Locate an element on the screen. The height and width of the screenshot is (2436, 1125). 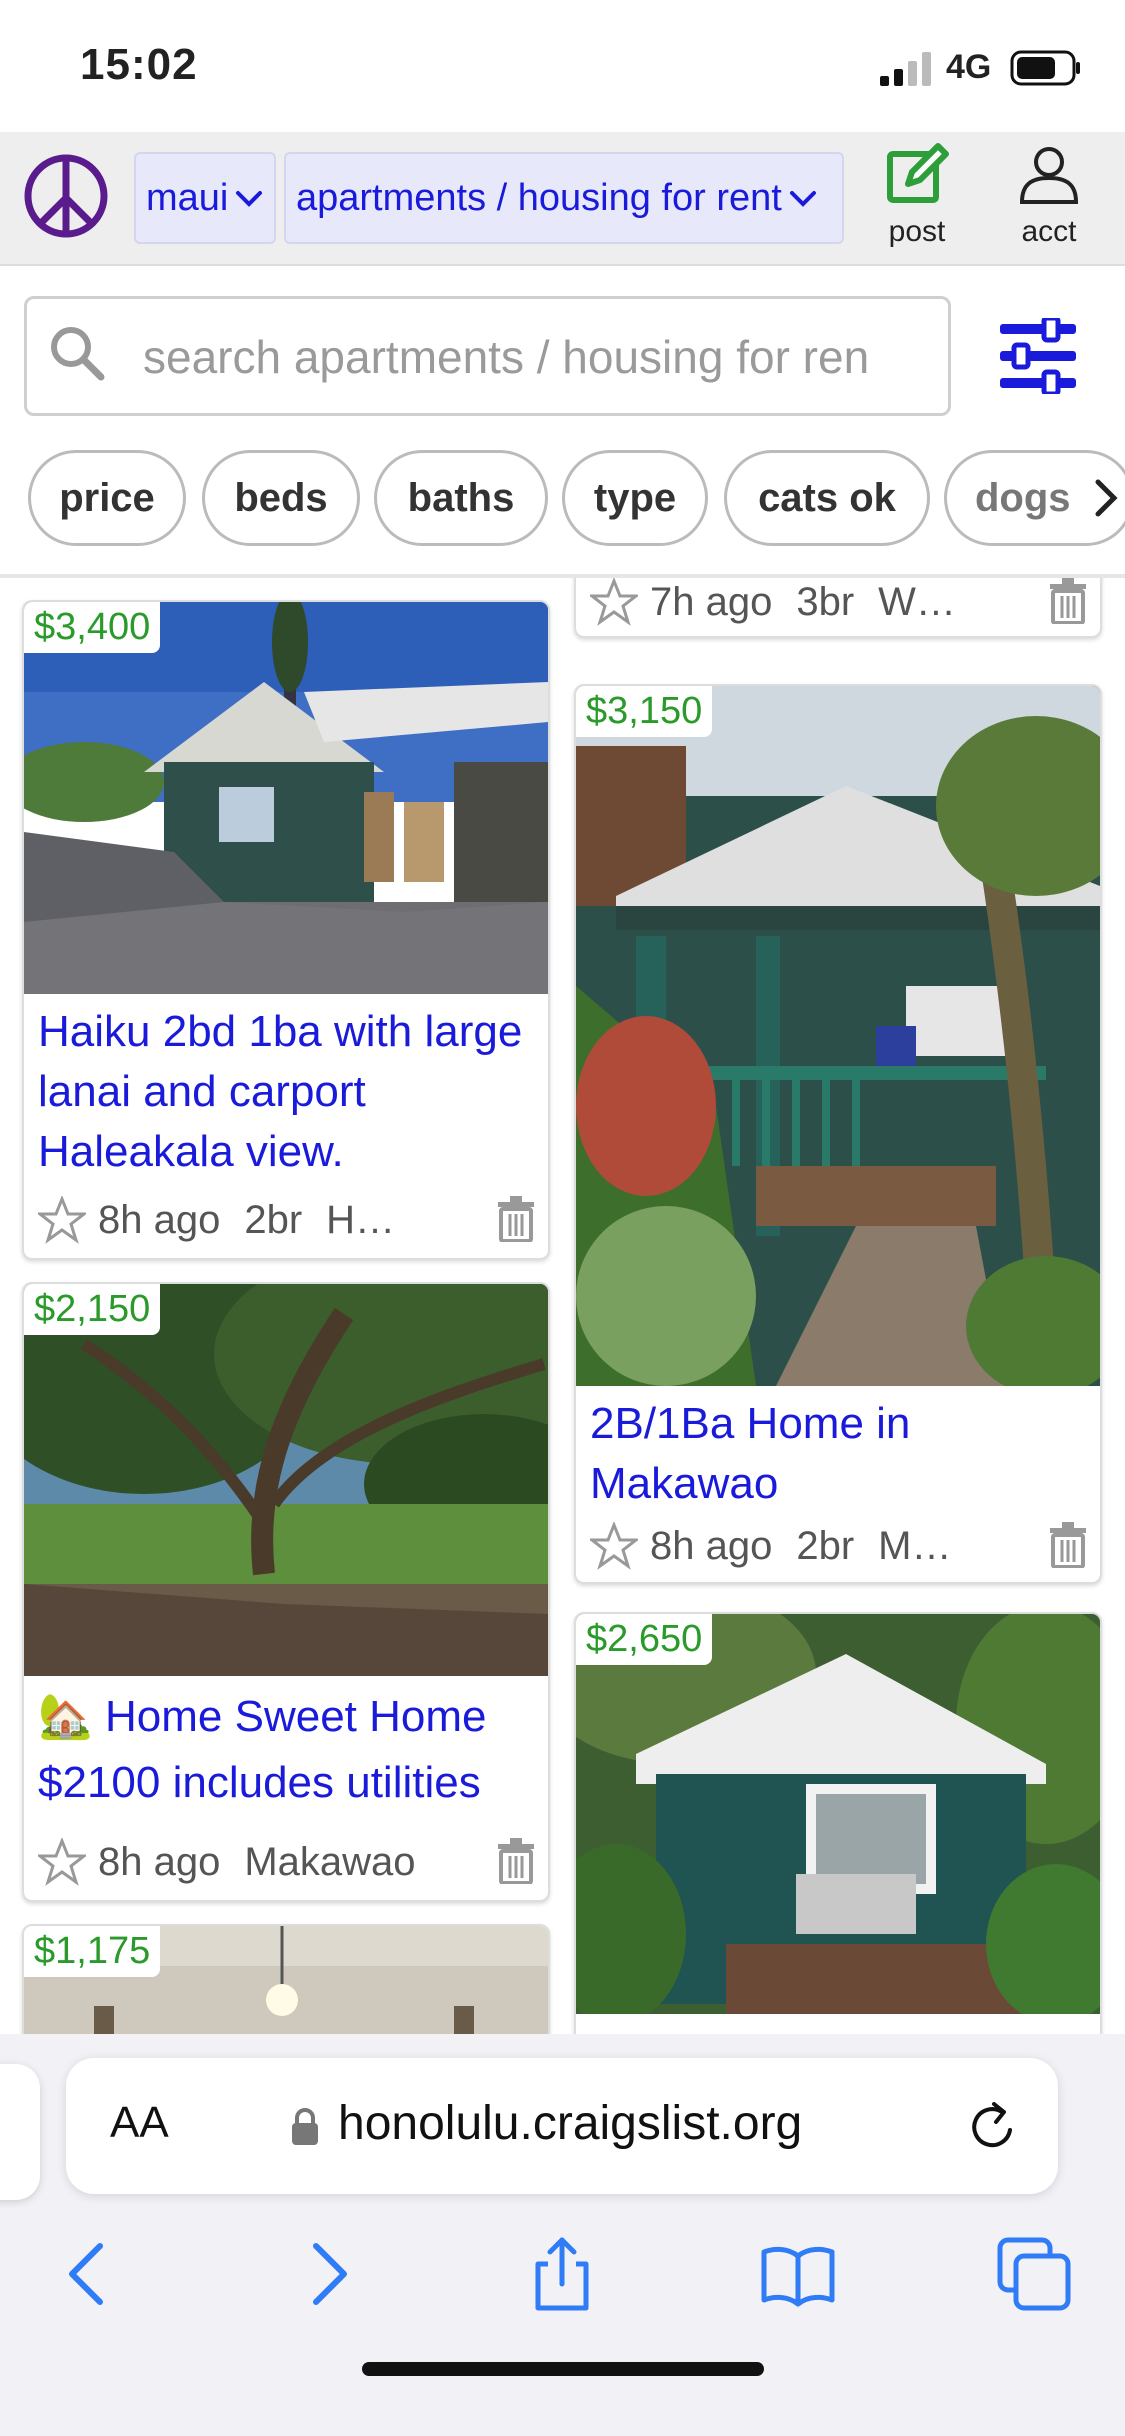
previous-tab-peek is located at coordinates (20, 2132).